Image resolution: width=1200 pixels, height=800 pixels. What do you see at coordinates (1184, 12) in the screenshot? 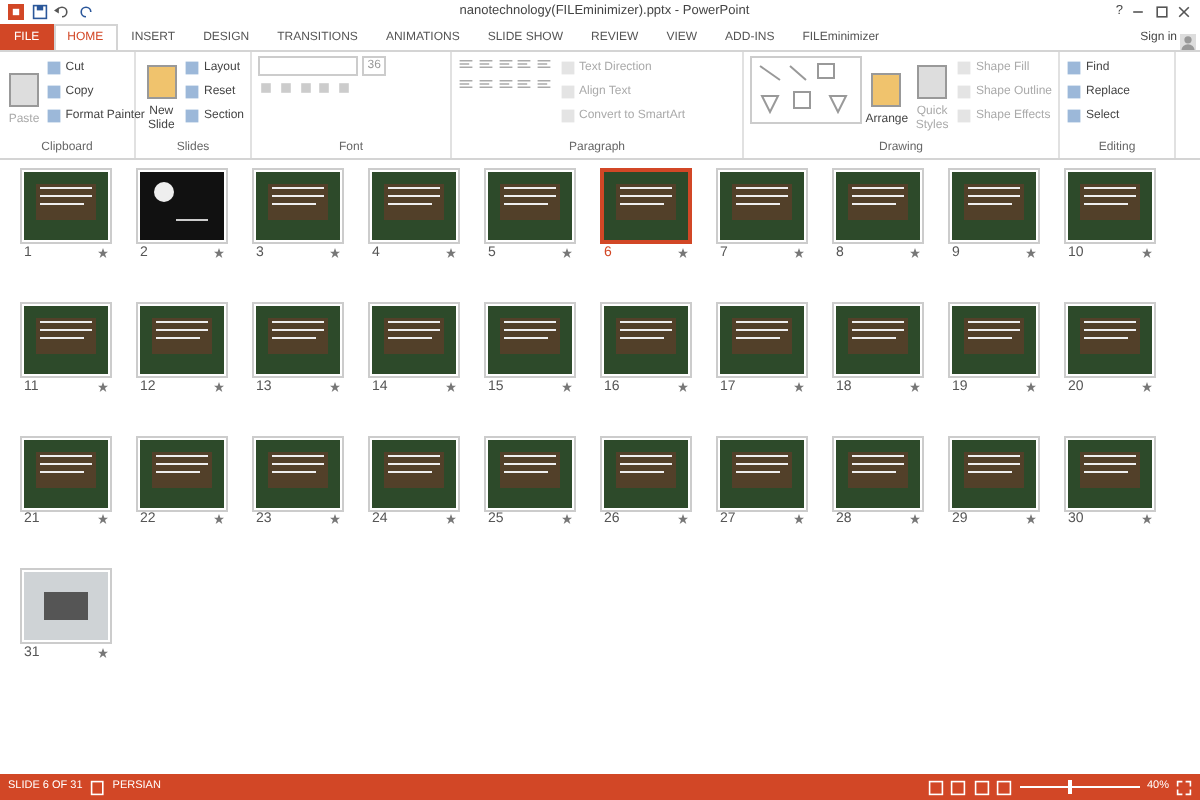
I see `close-icon` at bounding box center [1184, 12].